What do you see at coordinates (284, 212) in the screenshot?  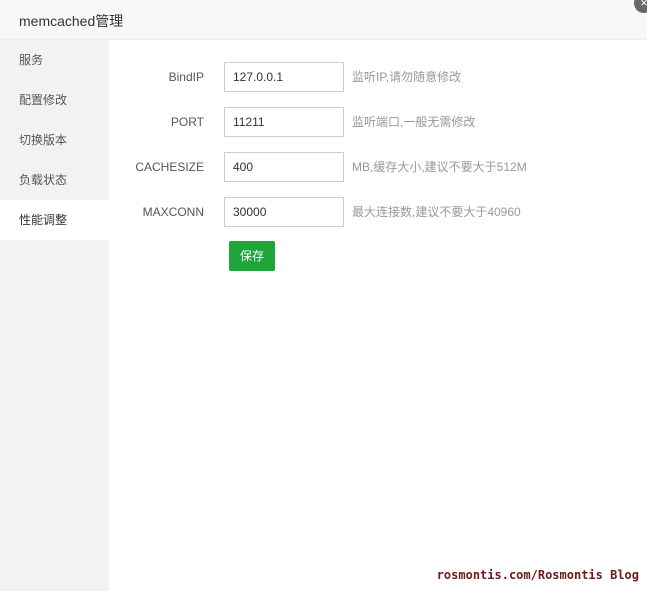 I see `maxconn-input` at bounding box center [284, 212].